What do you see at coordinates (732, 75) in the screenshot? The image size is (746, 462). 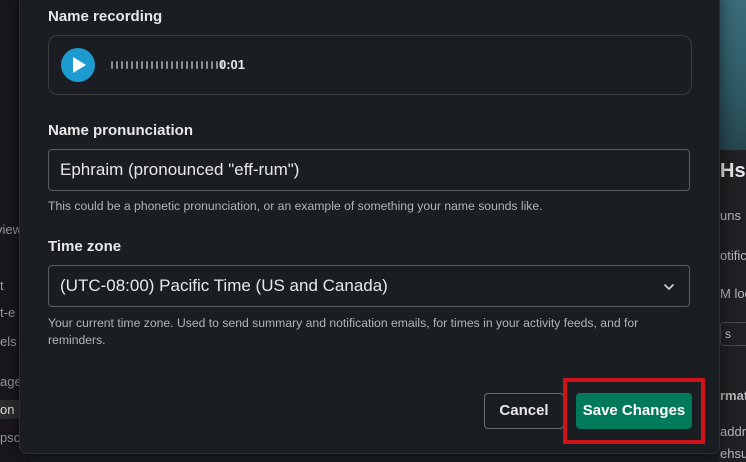 I see `profile-photo` at bounding box center [732, 75].